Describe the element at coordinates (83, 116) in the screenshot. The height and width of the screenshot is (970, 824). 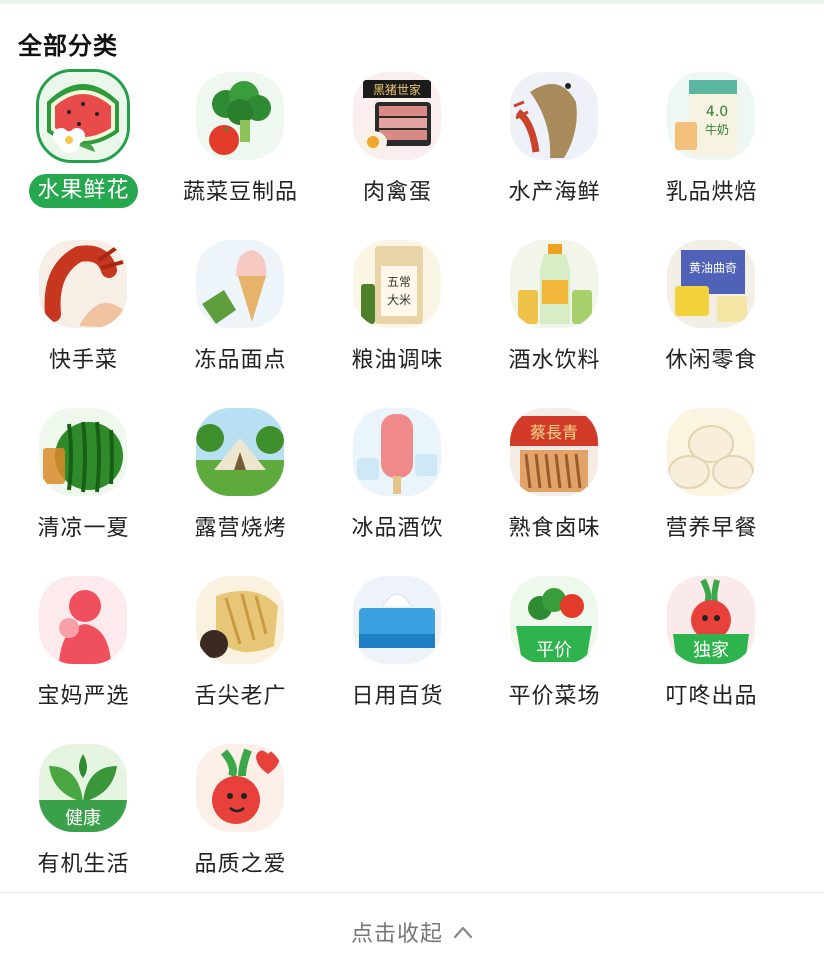
I see `watermelon-flower-icon` at that location.